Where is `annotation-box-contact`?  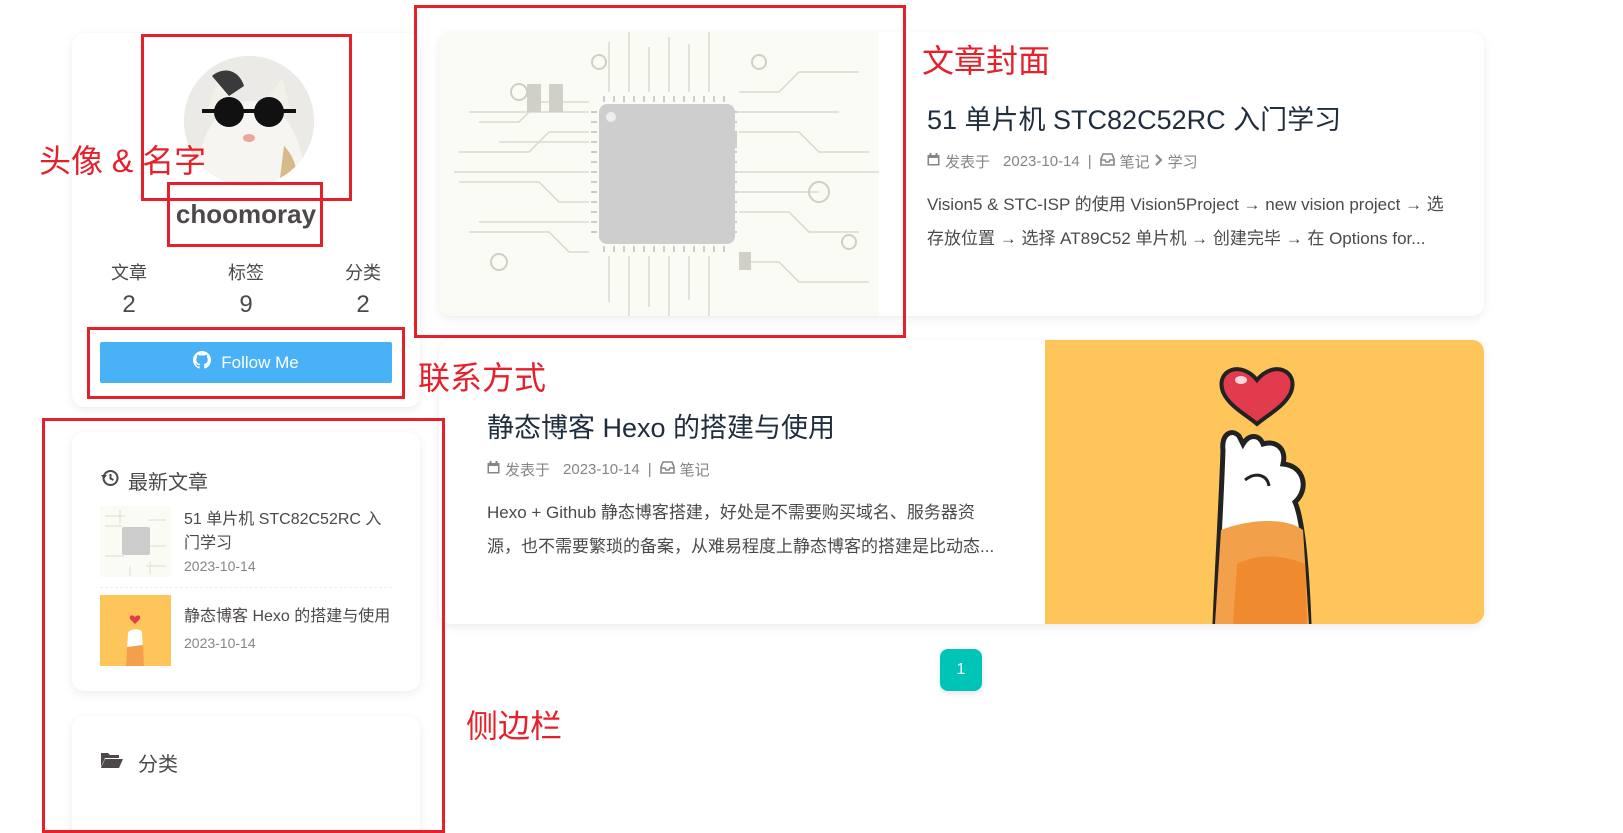
annotation-box-contact is located at coordinates (246, 363).